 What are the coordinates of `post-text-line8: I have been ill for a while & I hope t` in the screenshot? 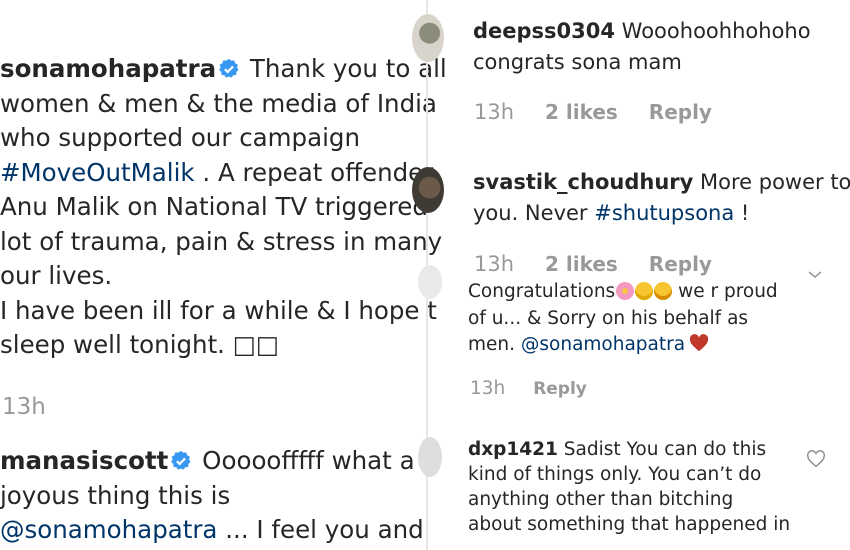 It's located at (218, 310).